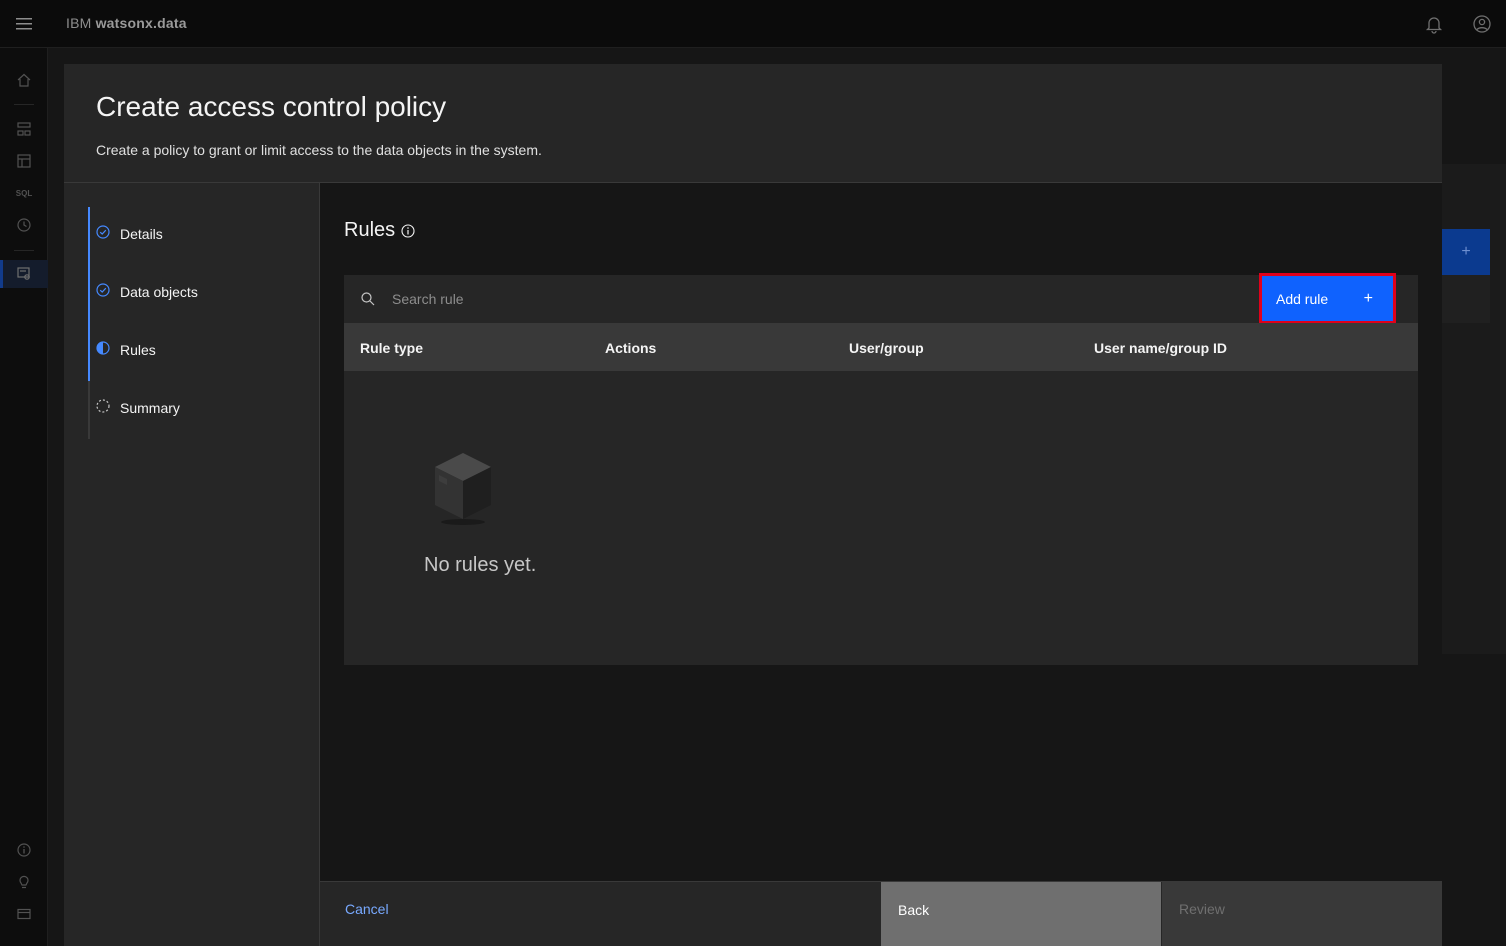 The height and width of the screenshot is (946, 1506). I want to click on active-nav-indicator, so click(1, 274).